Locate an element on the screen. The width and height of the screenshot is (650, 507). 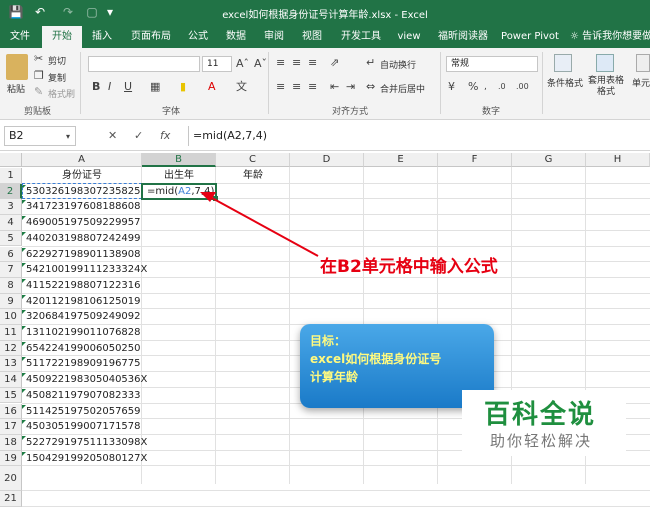
callout-line-3: 计算年龄 is located at coordinates (334, 377).